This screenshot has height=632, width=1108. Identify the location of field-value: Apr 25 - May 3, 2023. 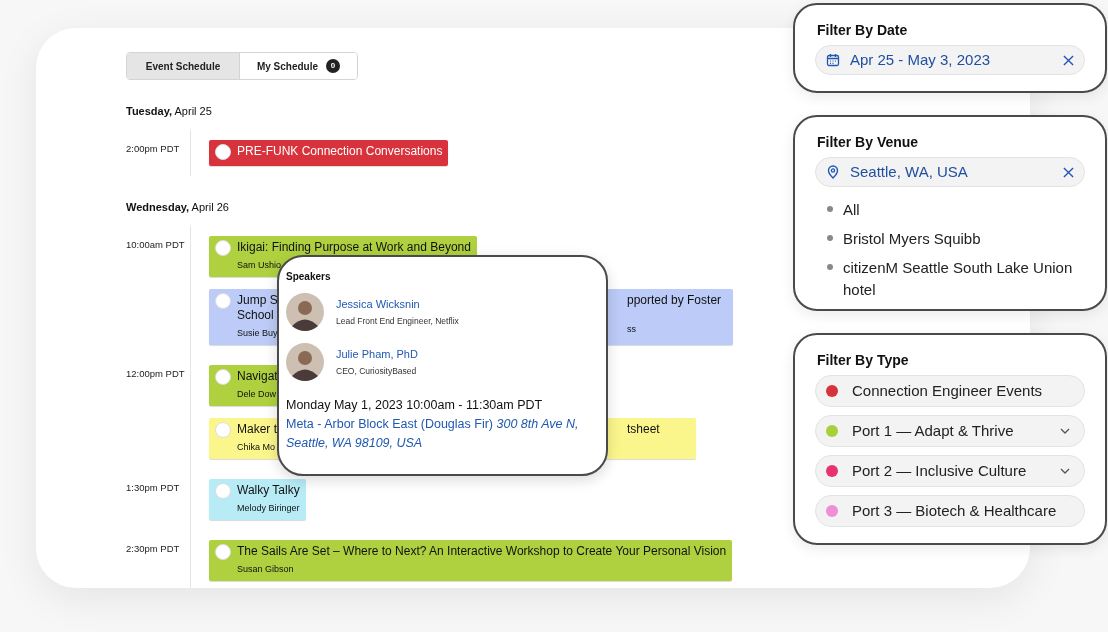
(921, 59).